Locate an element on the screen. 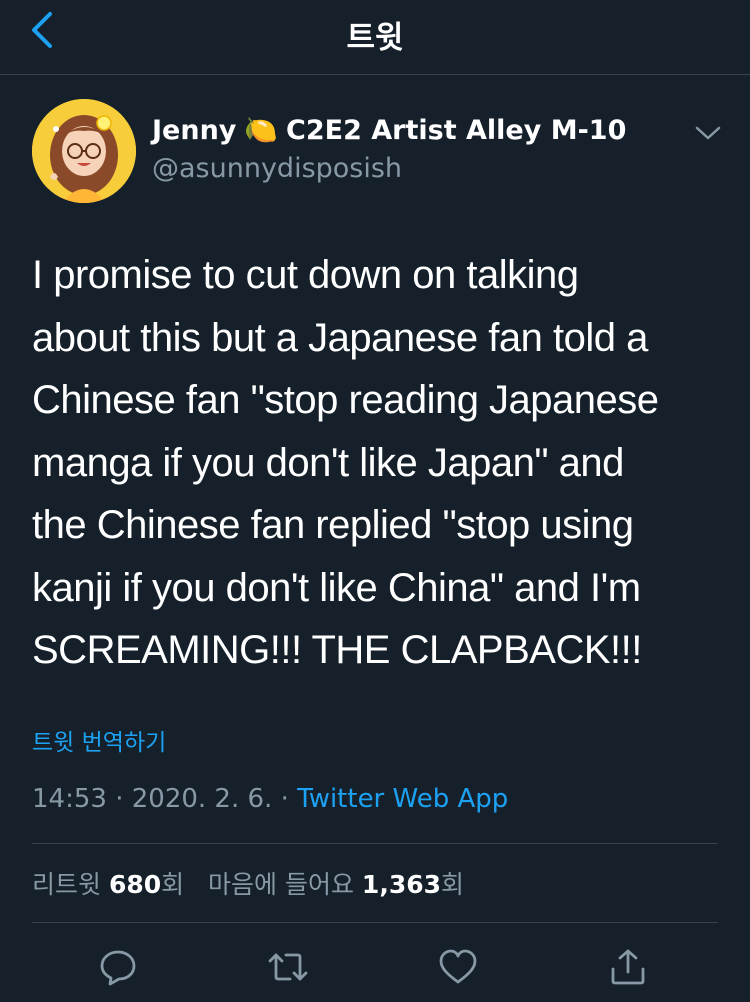 The height and width of the screenshot is (1002, 750). share-icon is located at coordinates (628, 967).